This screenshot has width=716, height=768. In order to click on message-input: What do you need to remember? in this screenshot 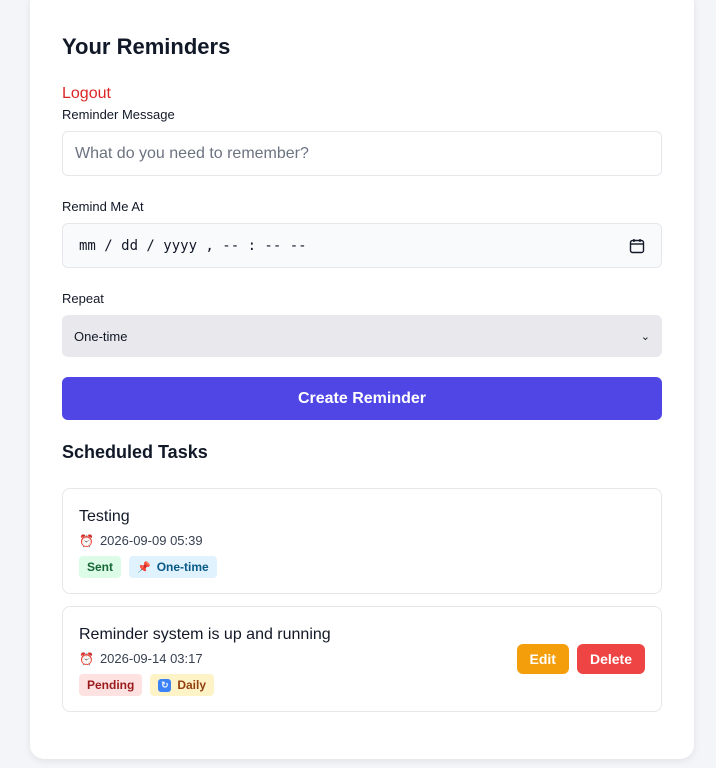, I will do `click(362, 153)`.